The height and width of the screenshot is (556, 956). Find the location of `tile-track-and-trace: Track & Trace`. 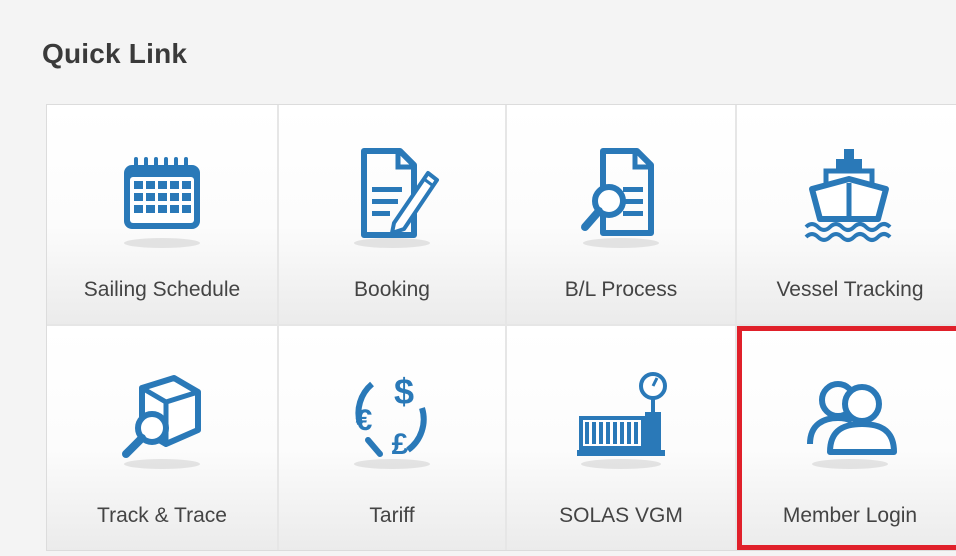

tile-track-and-trace: Track & Trace is located at coordinates (162, 438).